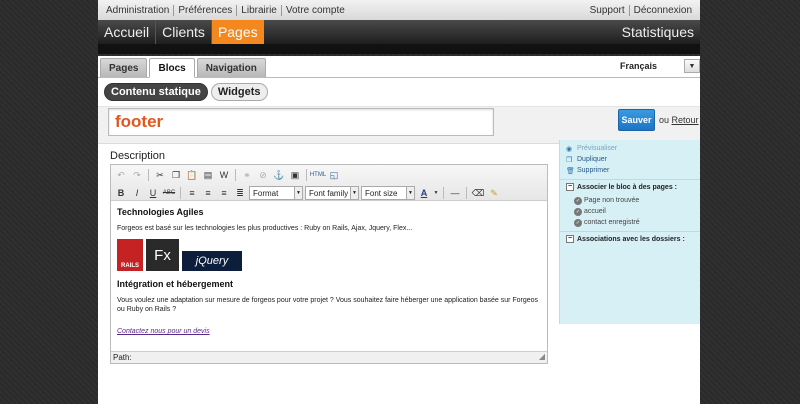 The image size is (800, 404). Describe the element at coordinates (318, 175) in the screenshot. I see `html-icon: HTML` at that location.